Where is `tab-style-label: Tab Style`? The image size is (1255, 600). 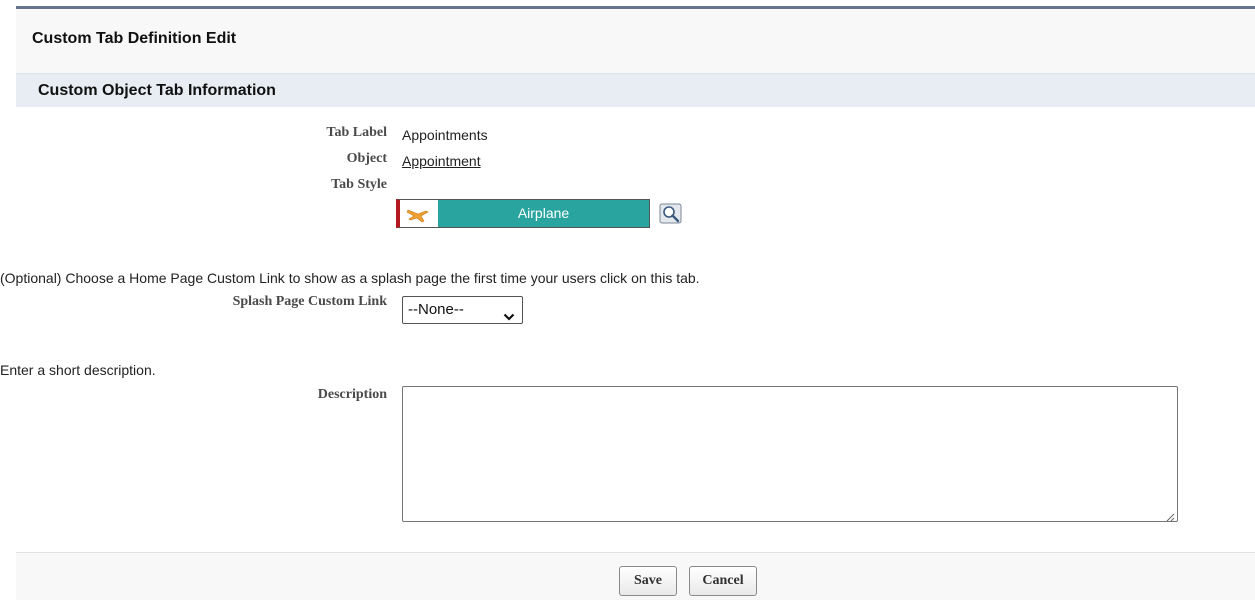
tab-style-label: Tab Style is located at coordinates (359, 184).